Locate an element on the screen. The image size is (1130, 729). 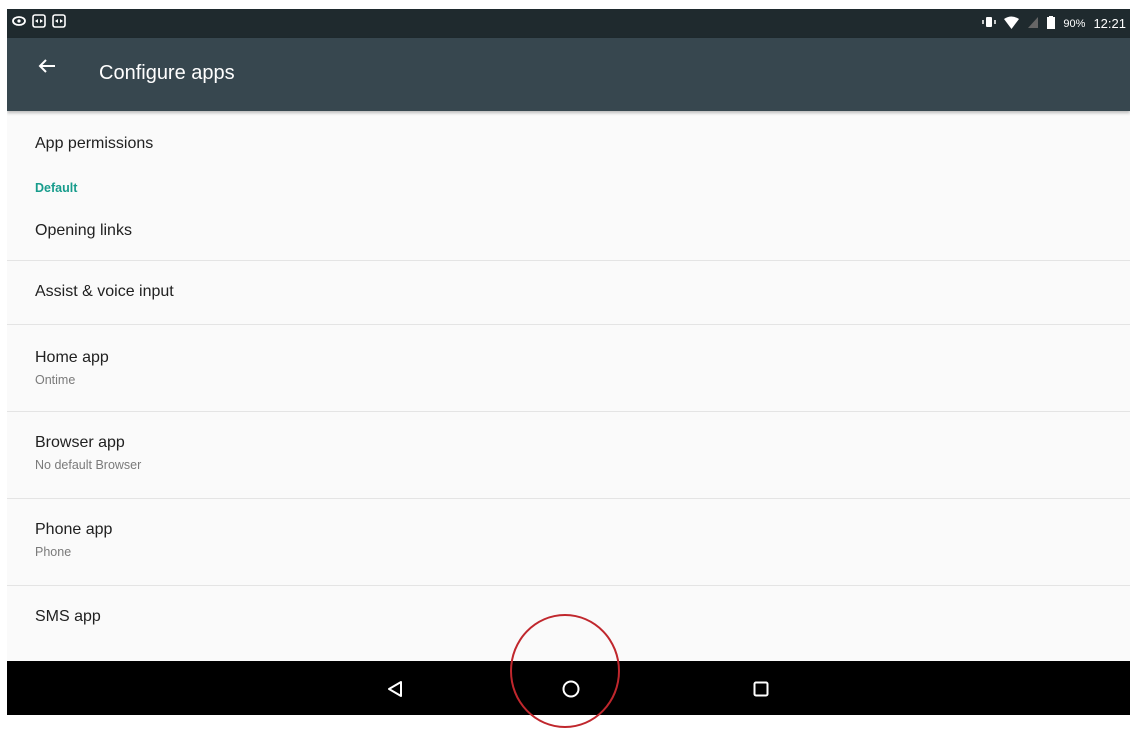
list-item-app-permissions: App permissions is located at coordinates (568, 142).